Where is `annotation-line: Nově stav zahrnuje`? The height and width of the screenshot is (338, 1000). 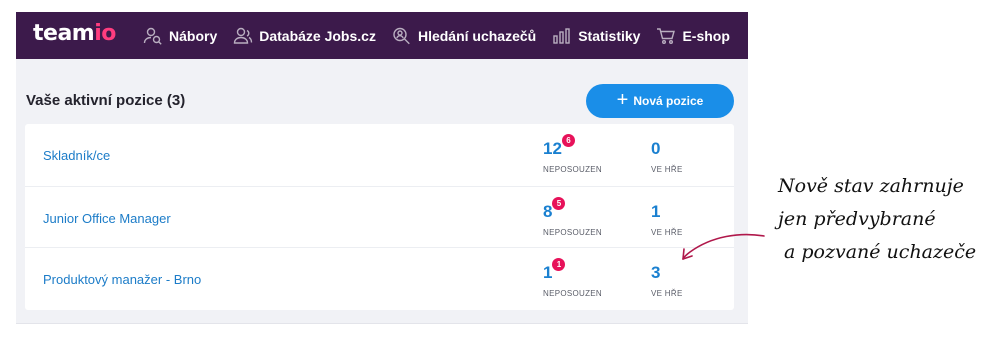
annotation-line: Nově stav zahrnuje is located at coordinates (871, 186).